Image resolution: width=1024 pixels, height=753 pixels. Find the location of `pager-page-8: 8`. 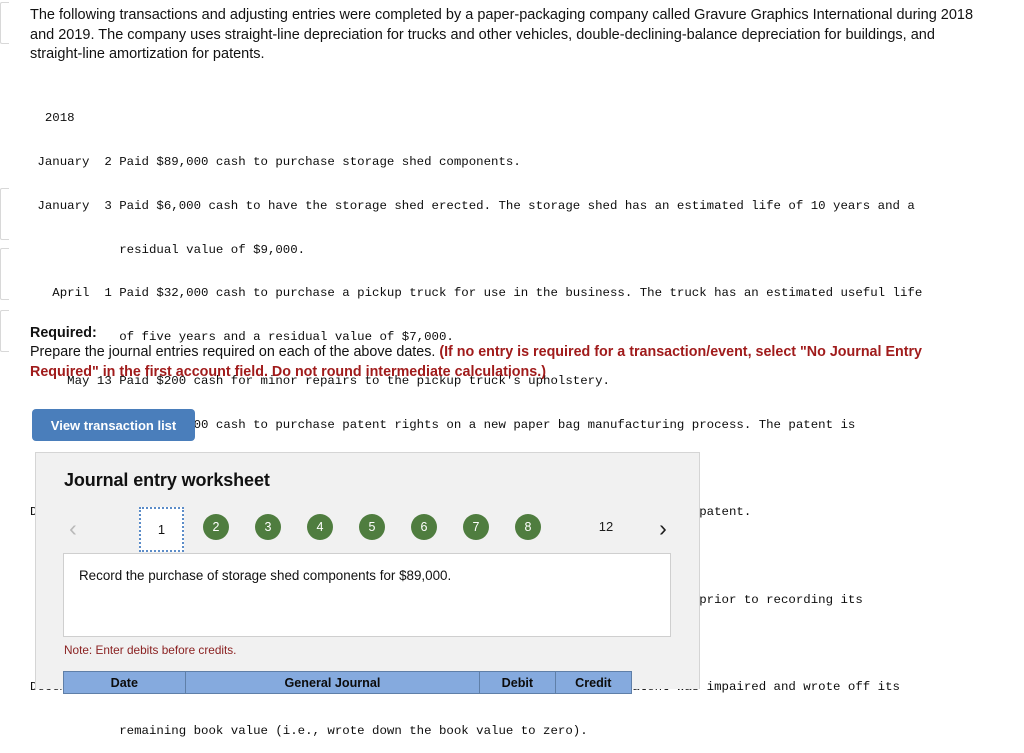

pager-page-8: 8 is located at coordinates (528, 527).